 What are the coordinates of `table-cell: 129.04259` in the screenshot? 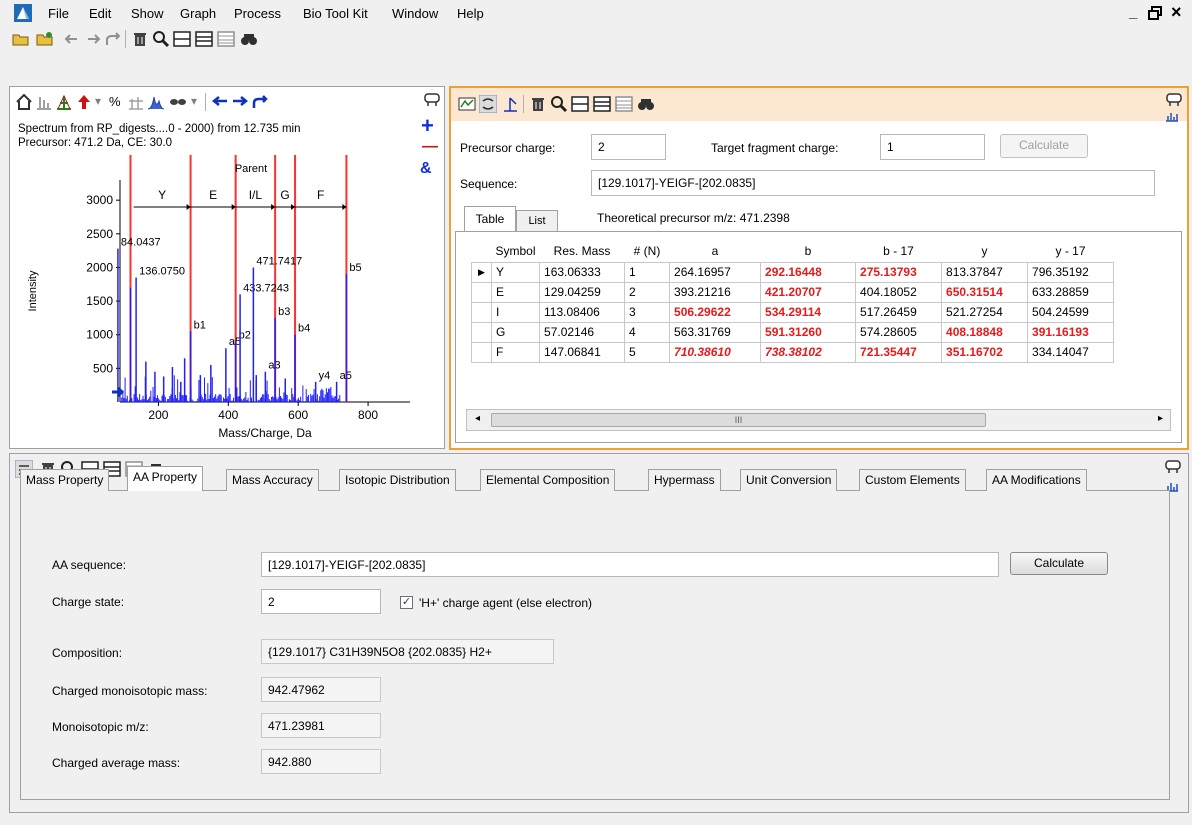 It's located at (582, 292).